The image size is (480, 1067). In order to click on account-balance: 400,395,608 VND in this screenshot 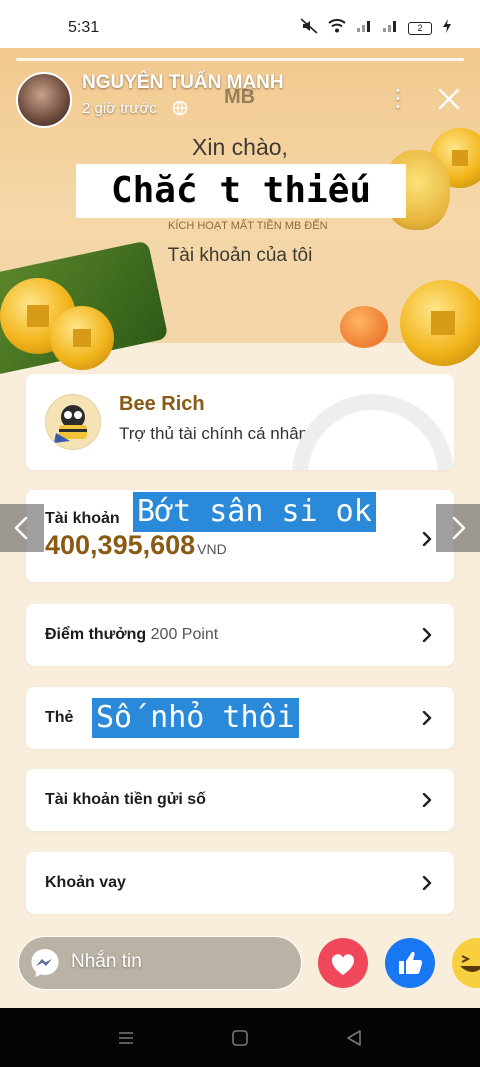, I will do `click(136, 545)`.